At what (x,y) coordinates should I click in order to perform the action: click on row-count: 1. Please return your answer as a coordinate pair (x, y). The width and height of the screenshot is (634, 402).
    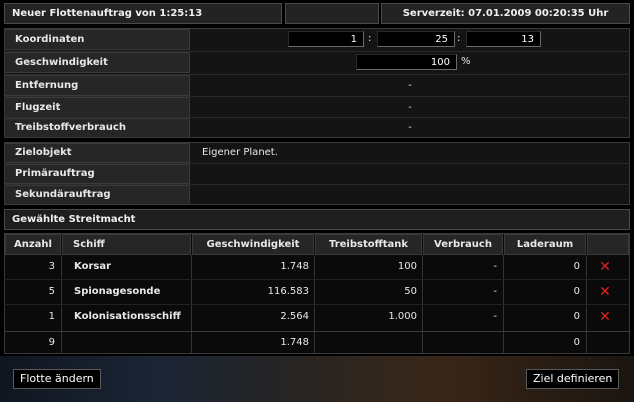
    Looking at the image, I should click on (51, 316).